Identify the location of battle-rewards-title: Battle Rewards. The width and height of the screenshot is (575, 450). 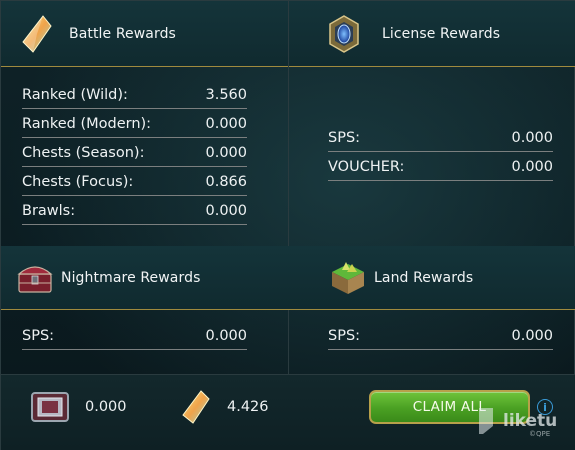
(122, 33).